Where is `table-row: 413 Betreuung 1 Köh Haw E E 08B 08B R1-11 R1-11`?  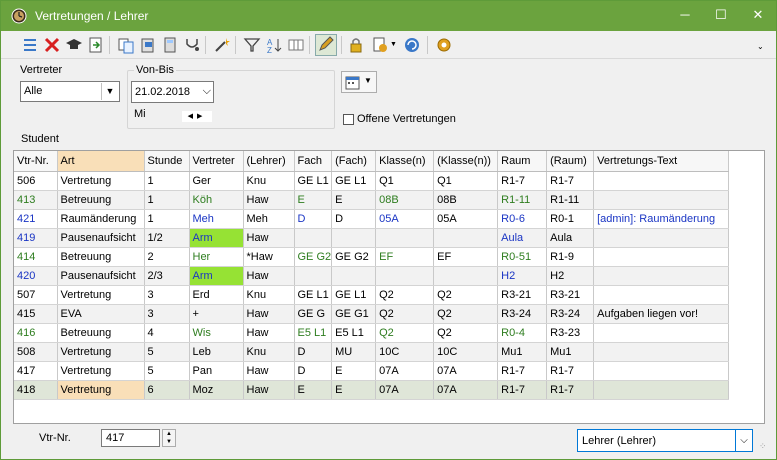 table-row: 413 Betreuung 1 Köh Haw E E 08B 08B R1-11 R1-11 is located at coordinates (372, 200).